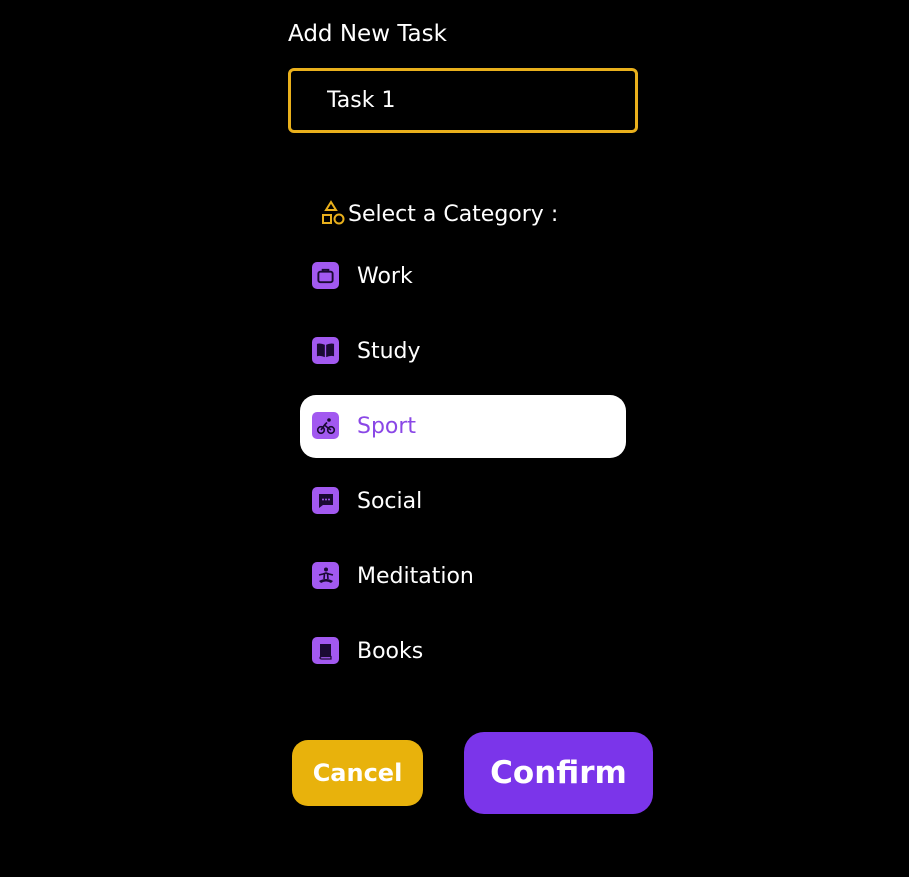 The height and width of the screenshot is (877, 909). Describe the element at coordinates (463, 276) in the screenshot. I see `category-item-work: Work` at that location.